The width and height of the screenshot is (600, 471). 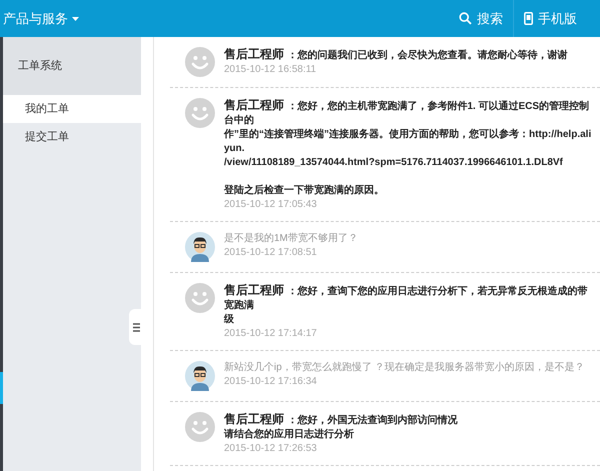 I want to click on sidebar-item: 我的工单, so click(x=72, y=109).